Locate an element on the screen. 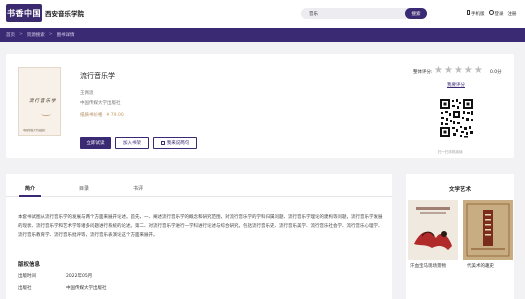 This screenshot has height=299, width=525. top-links: 手机版 登录 注册 is located at coordinates (492, 13).